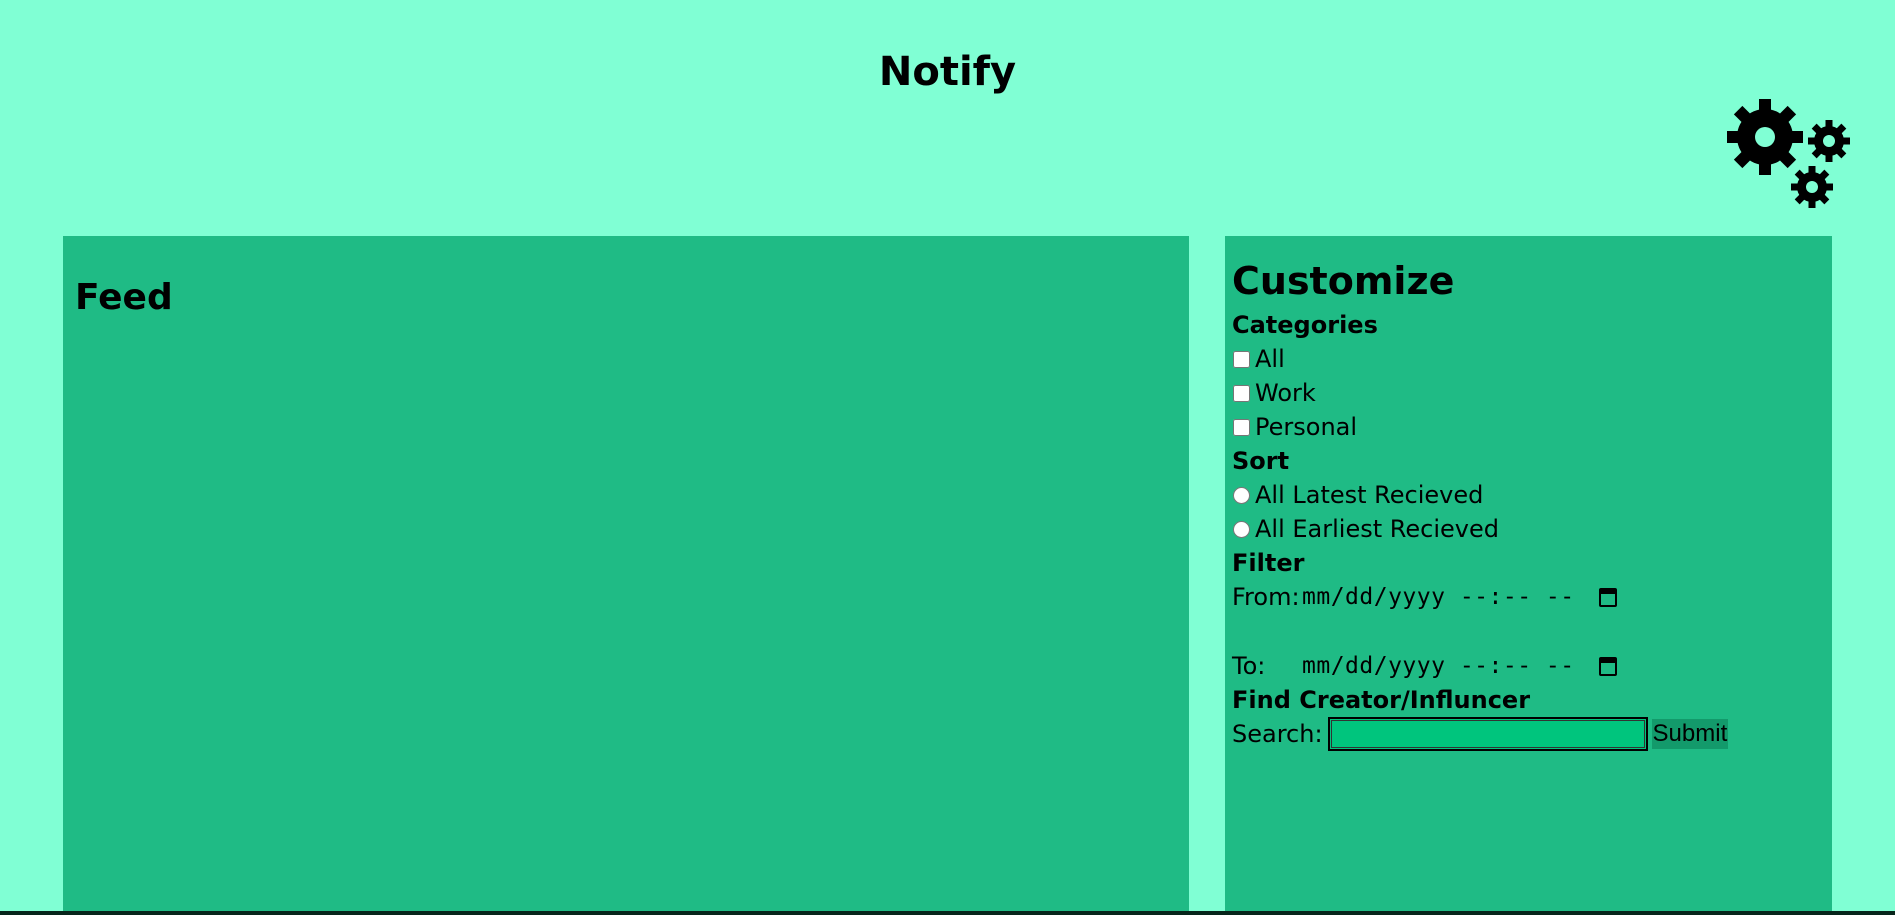 The height and width of the screenshot is (915, 1895). I want to click on to-label: To:, so click(1249, 666).